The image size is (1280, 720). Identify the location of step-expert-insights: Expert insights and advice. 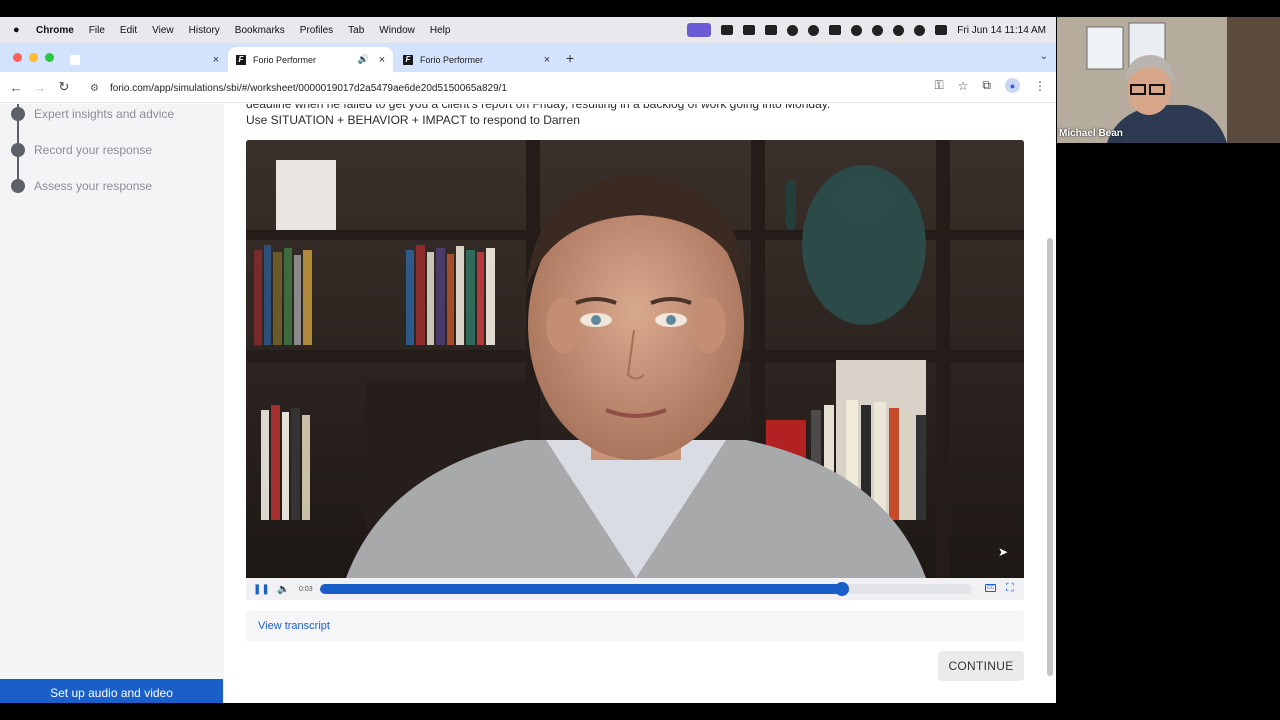
(92, 114).